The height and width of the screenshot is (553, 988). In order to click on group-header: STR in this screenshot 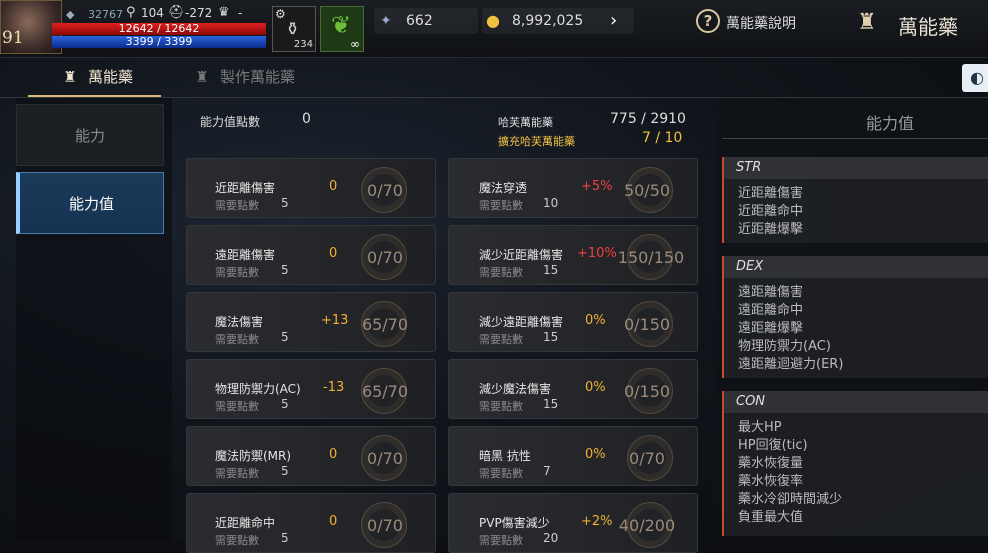, I will do `click(856, 168)`.